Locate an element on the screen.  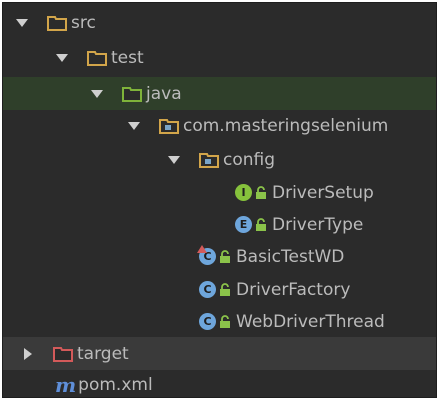
tree-row-config: config is located at coordinates (219, 159).